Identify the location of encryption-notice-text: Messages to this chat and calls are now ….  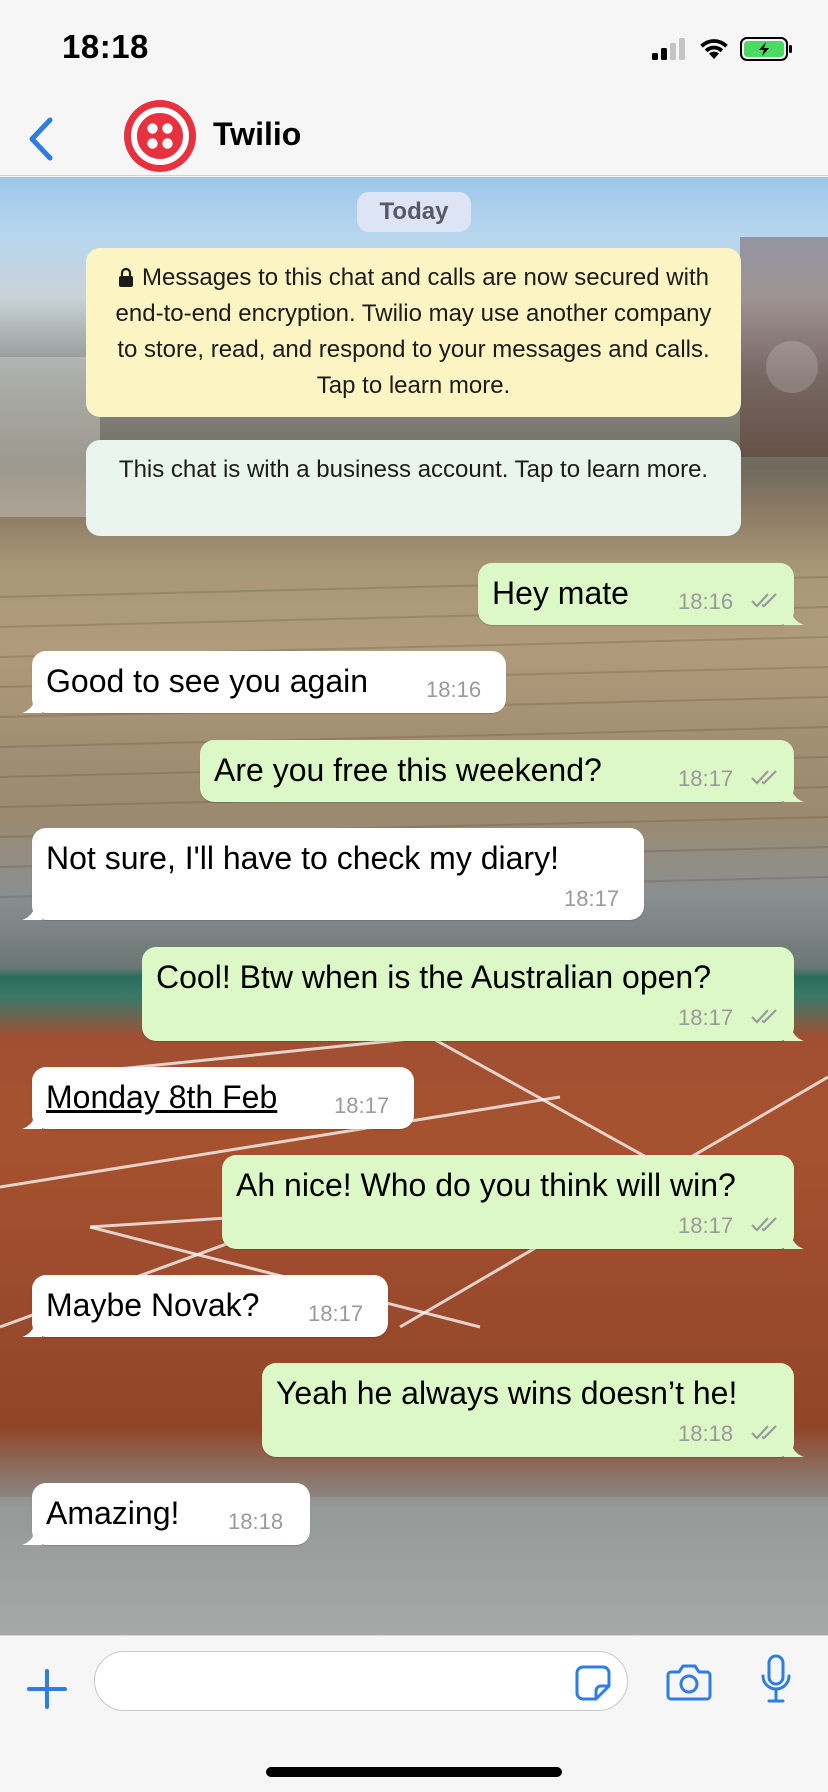
(413, 331).